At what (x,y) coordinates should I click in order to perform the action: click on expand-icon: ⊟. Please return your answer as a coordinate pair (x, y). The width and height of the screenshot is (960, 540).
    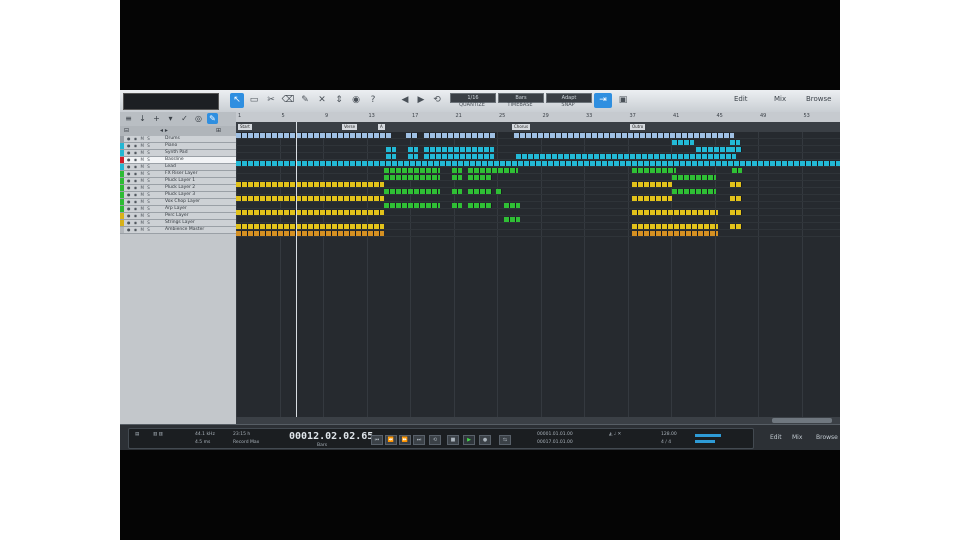
    Looking at the image, I should click on (126, 131).